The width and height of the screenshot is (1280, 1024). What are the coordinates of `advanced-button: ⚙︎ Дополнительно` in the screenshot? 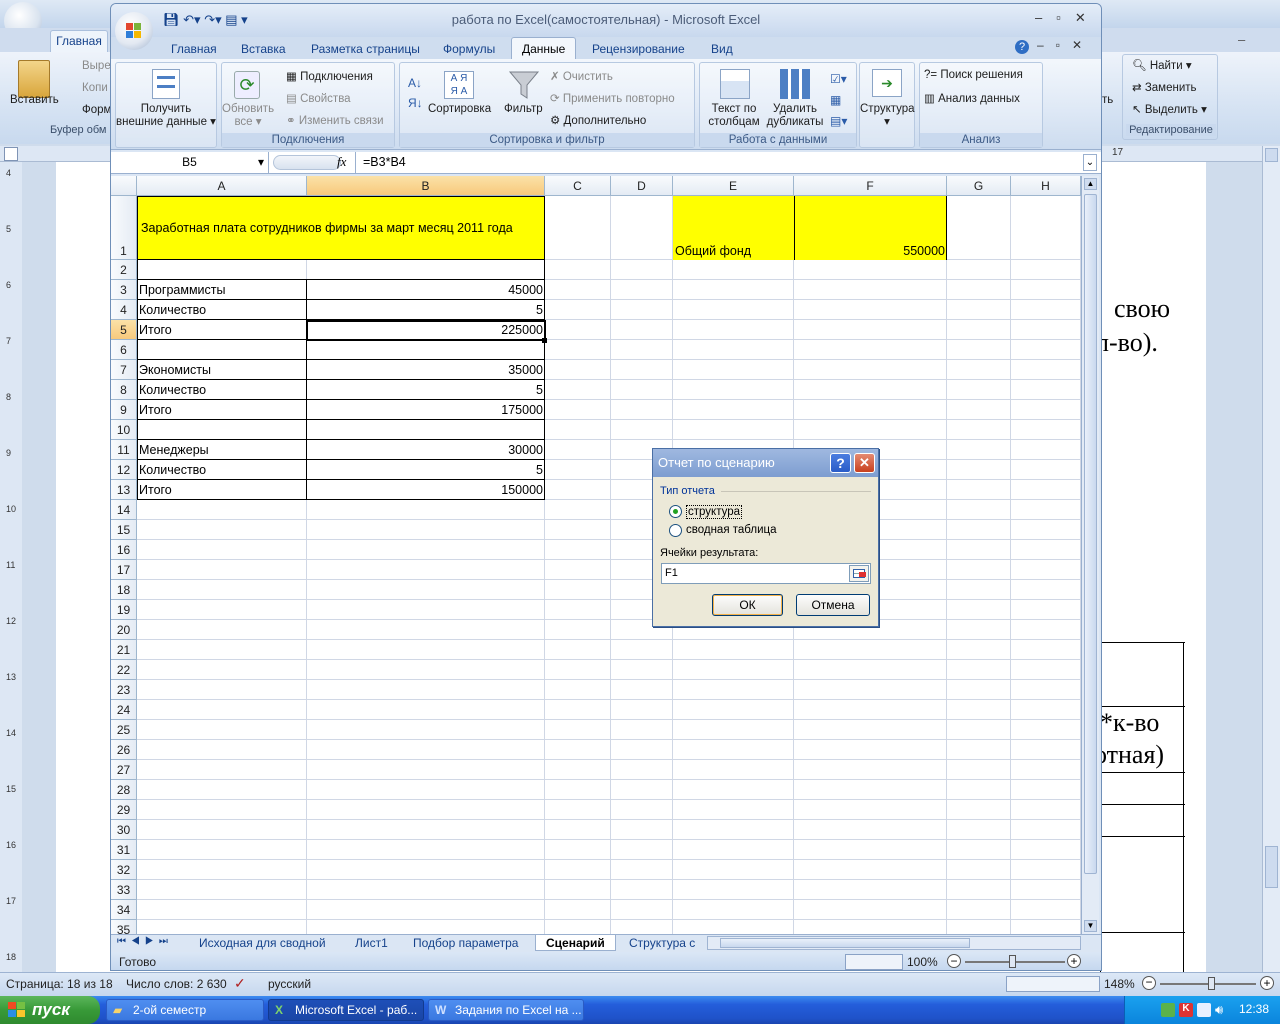 It's located at (598, 120).